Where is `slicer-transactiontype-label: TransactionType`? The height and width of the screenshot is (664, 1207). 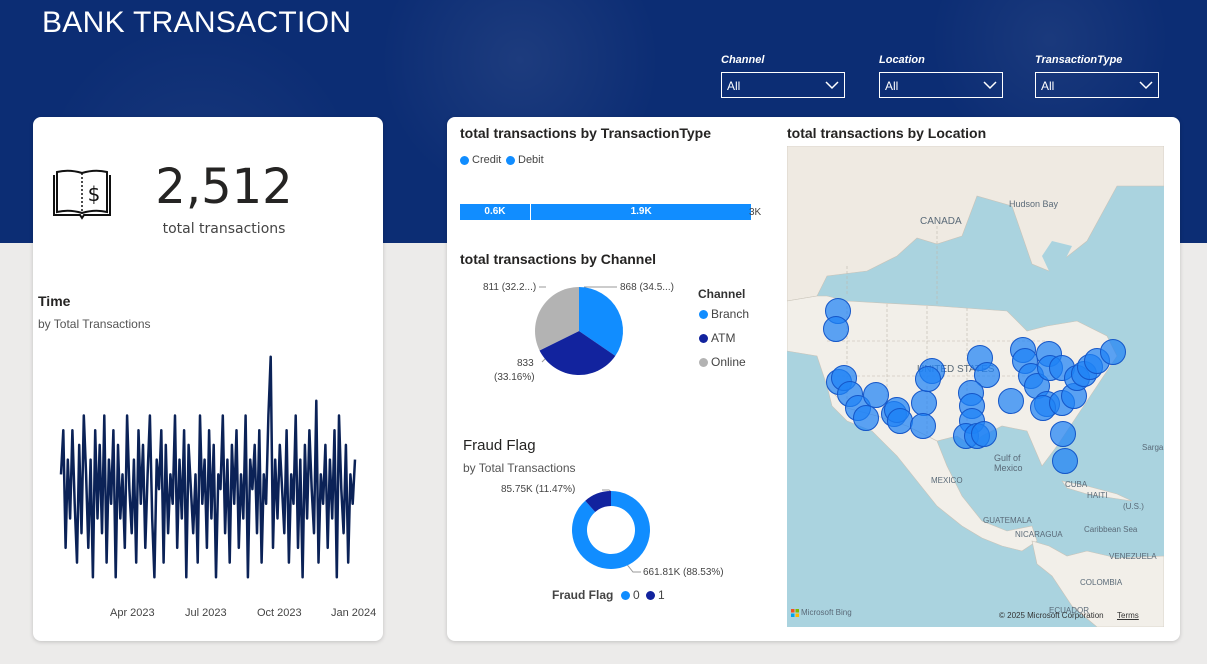 slicer-transactiontype-label: TransactionType is located at coordinates (1079, 60).